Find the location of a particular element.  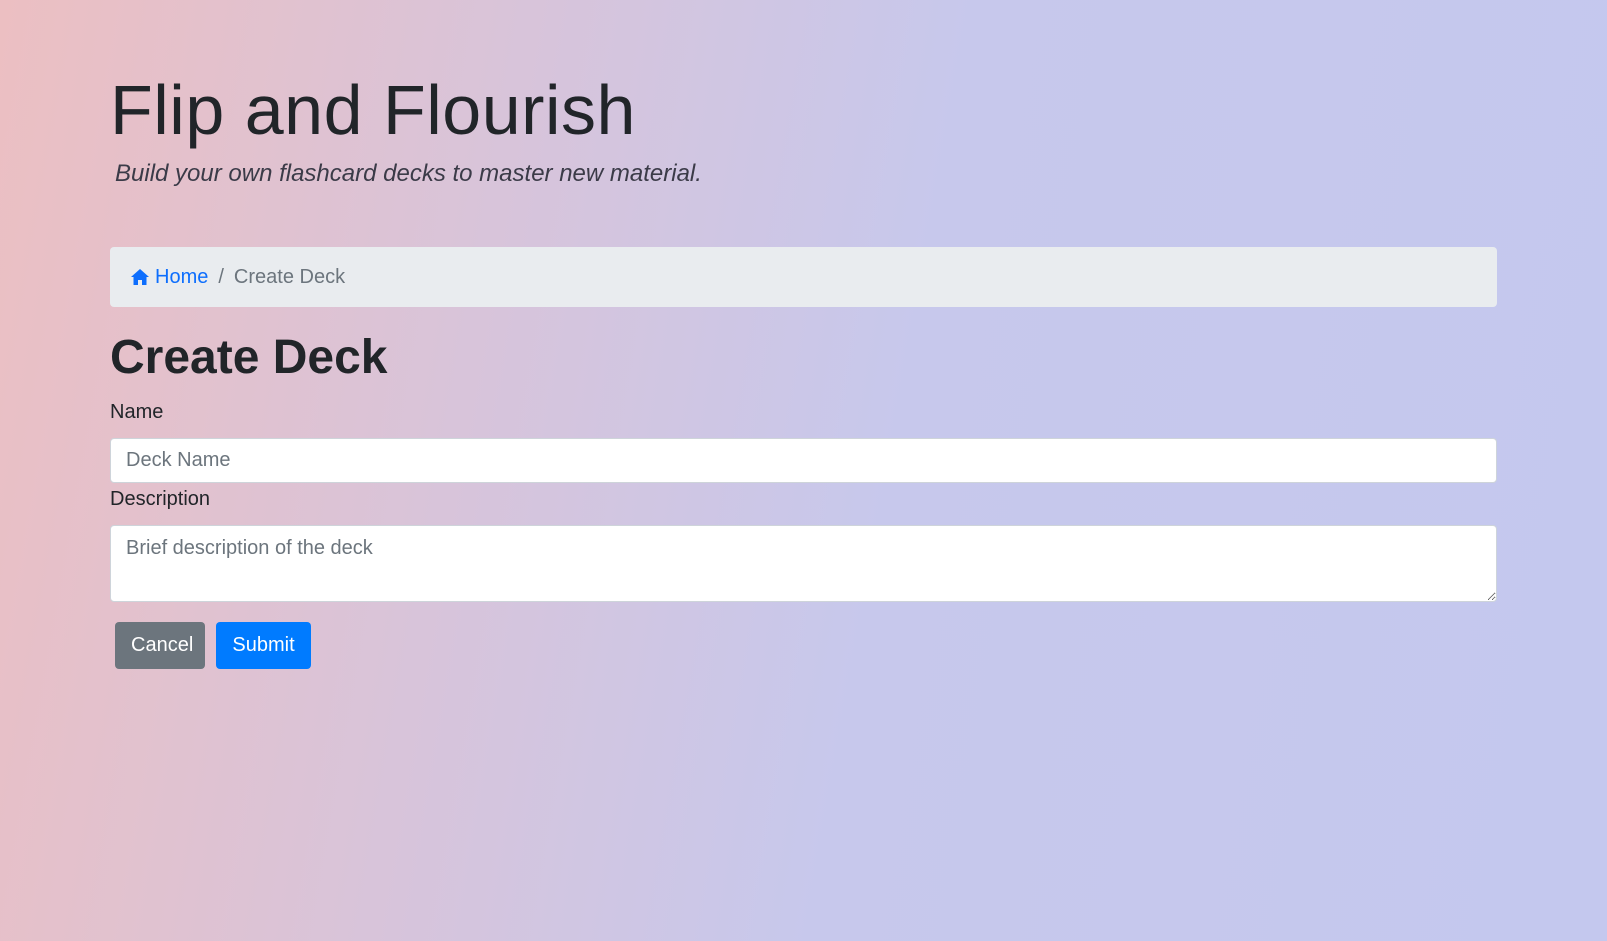

submit-button: Submit is located at coordinates (263, 645).